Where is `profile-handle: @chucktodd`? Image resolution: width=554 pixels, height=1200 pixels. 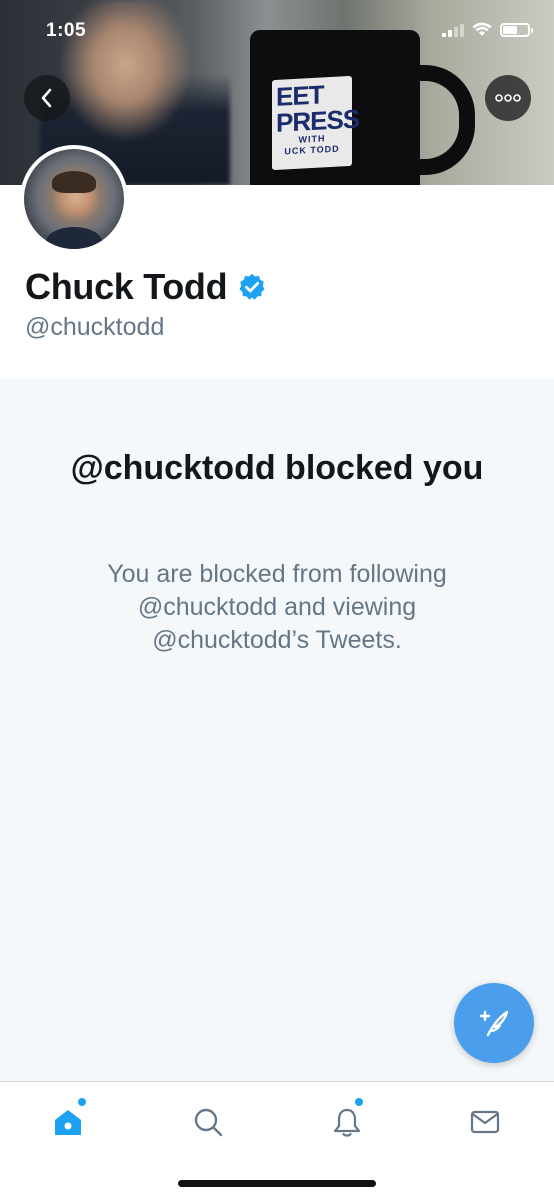
profile-handle: @chucktodd is located at coordinates (95, 327).